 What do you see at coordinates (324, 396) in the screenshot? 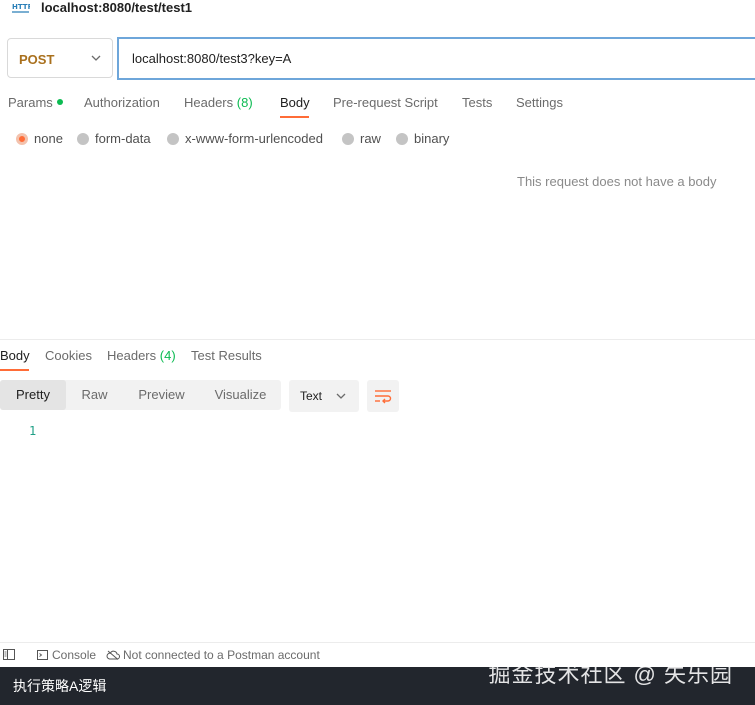
I see `format-select: Text` at bounding box center [324, 396].